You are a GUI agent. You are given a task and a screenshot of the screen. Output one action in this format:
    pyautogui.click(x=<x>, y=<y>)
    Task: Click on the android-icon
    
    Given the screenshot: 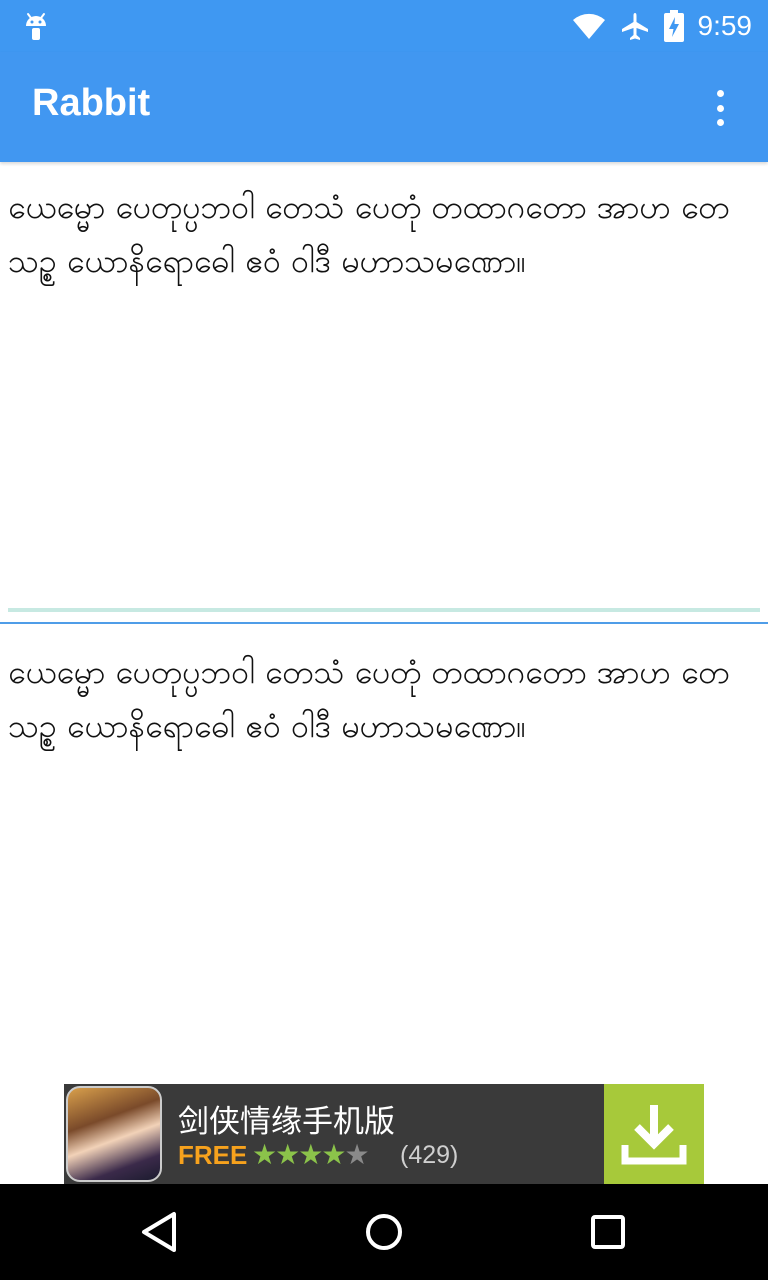 What is the action you would take?
    pyautogui.click(x=36, y=26)
    